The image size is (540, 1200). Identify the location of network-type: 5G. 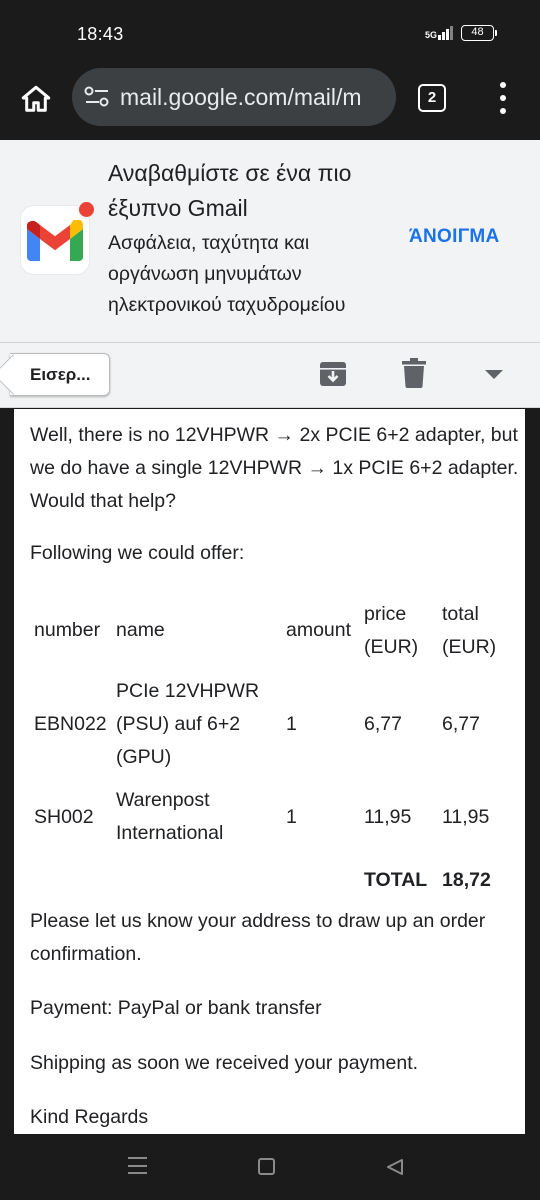
(430, 35).